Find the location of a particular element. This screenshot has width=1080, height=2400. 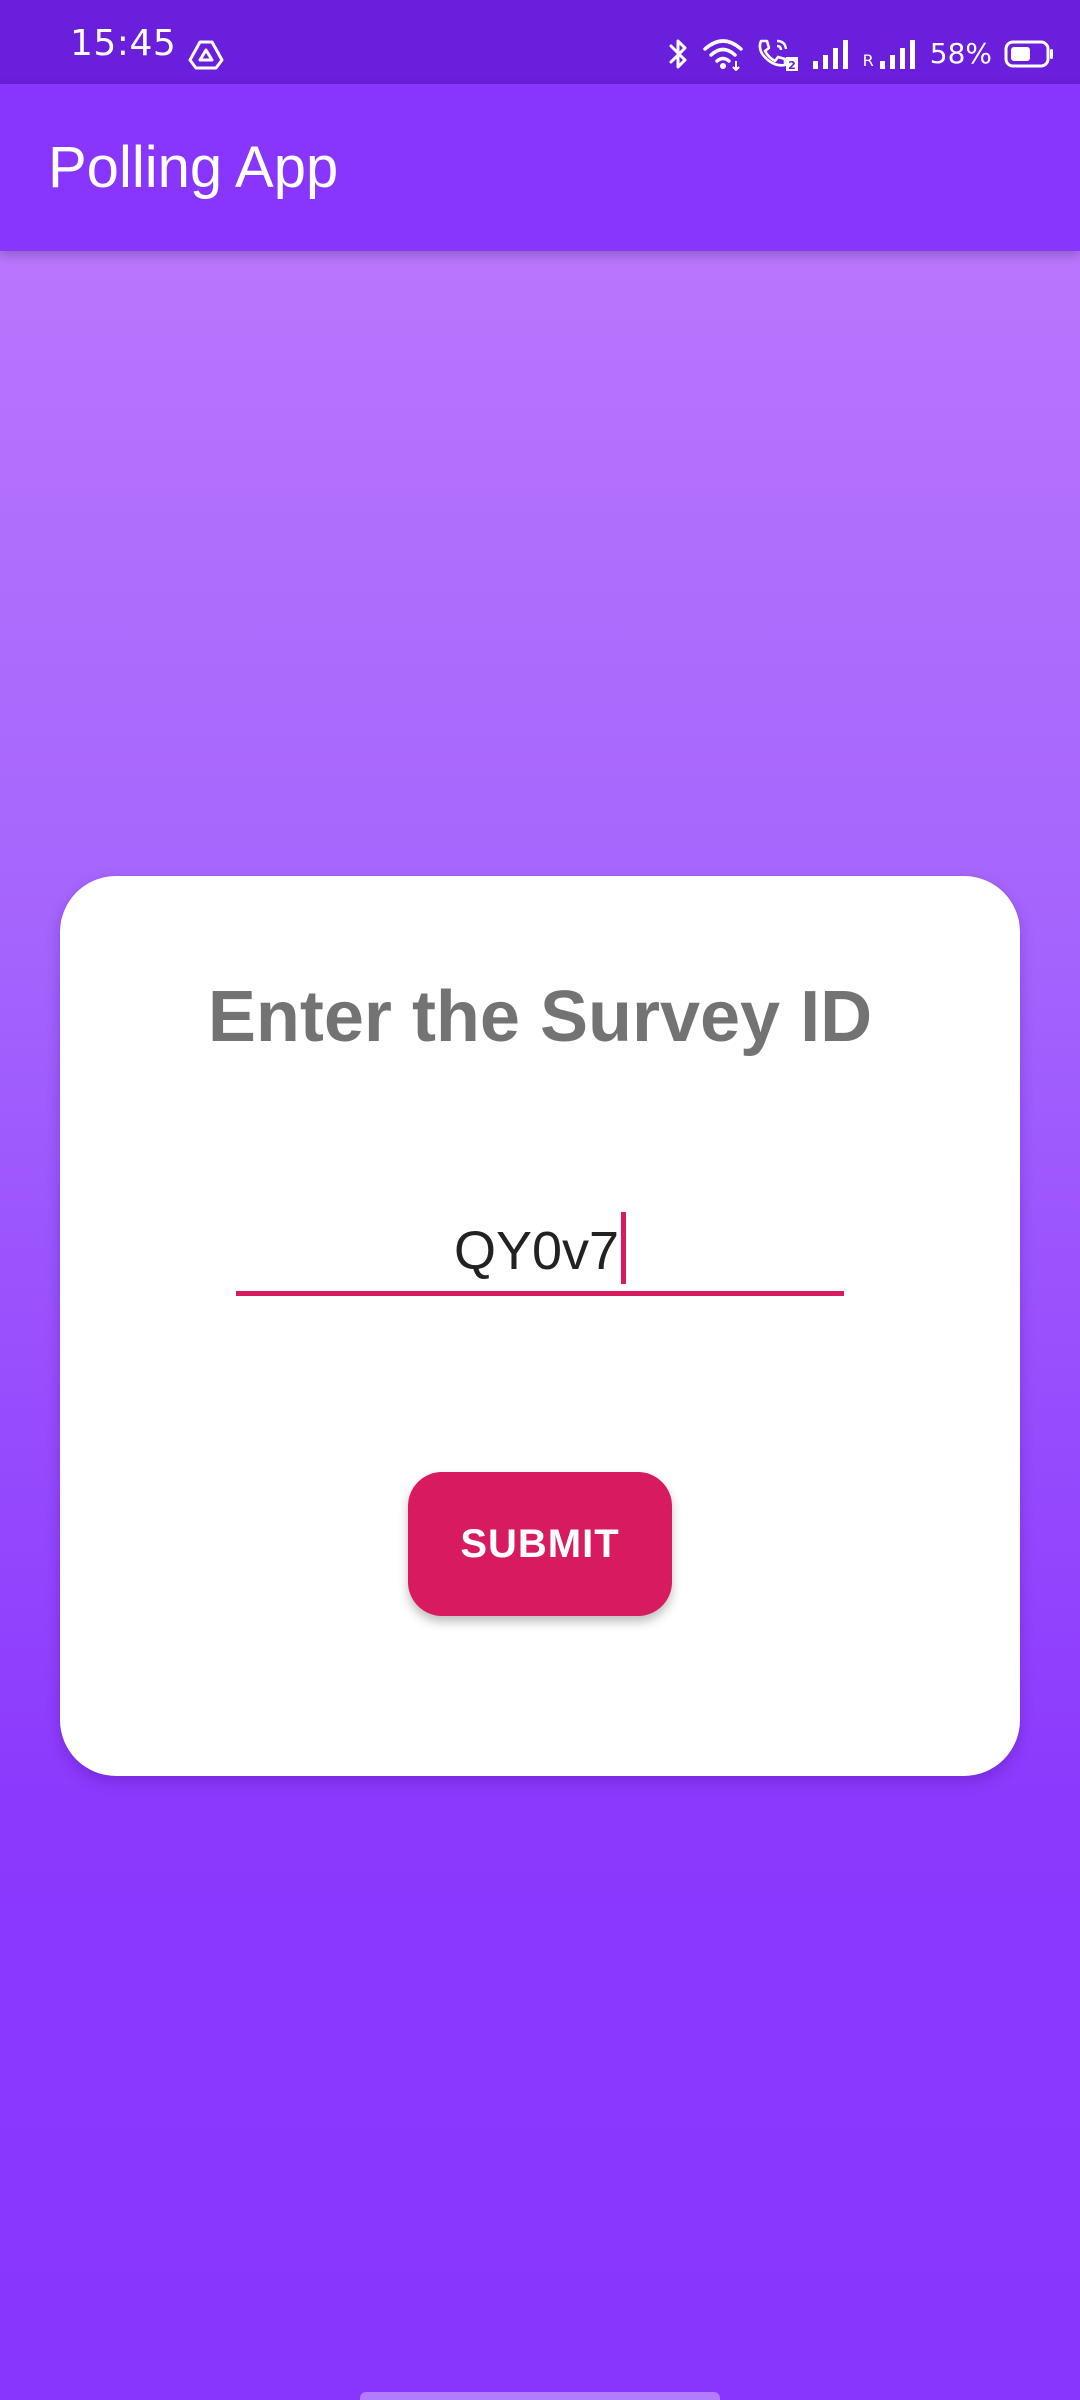

bluetooth-icon is located at coordinates (678, 54).